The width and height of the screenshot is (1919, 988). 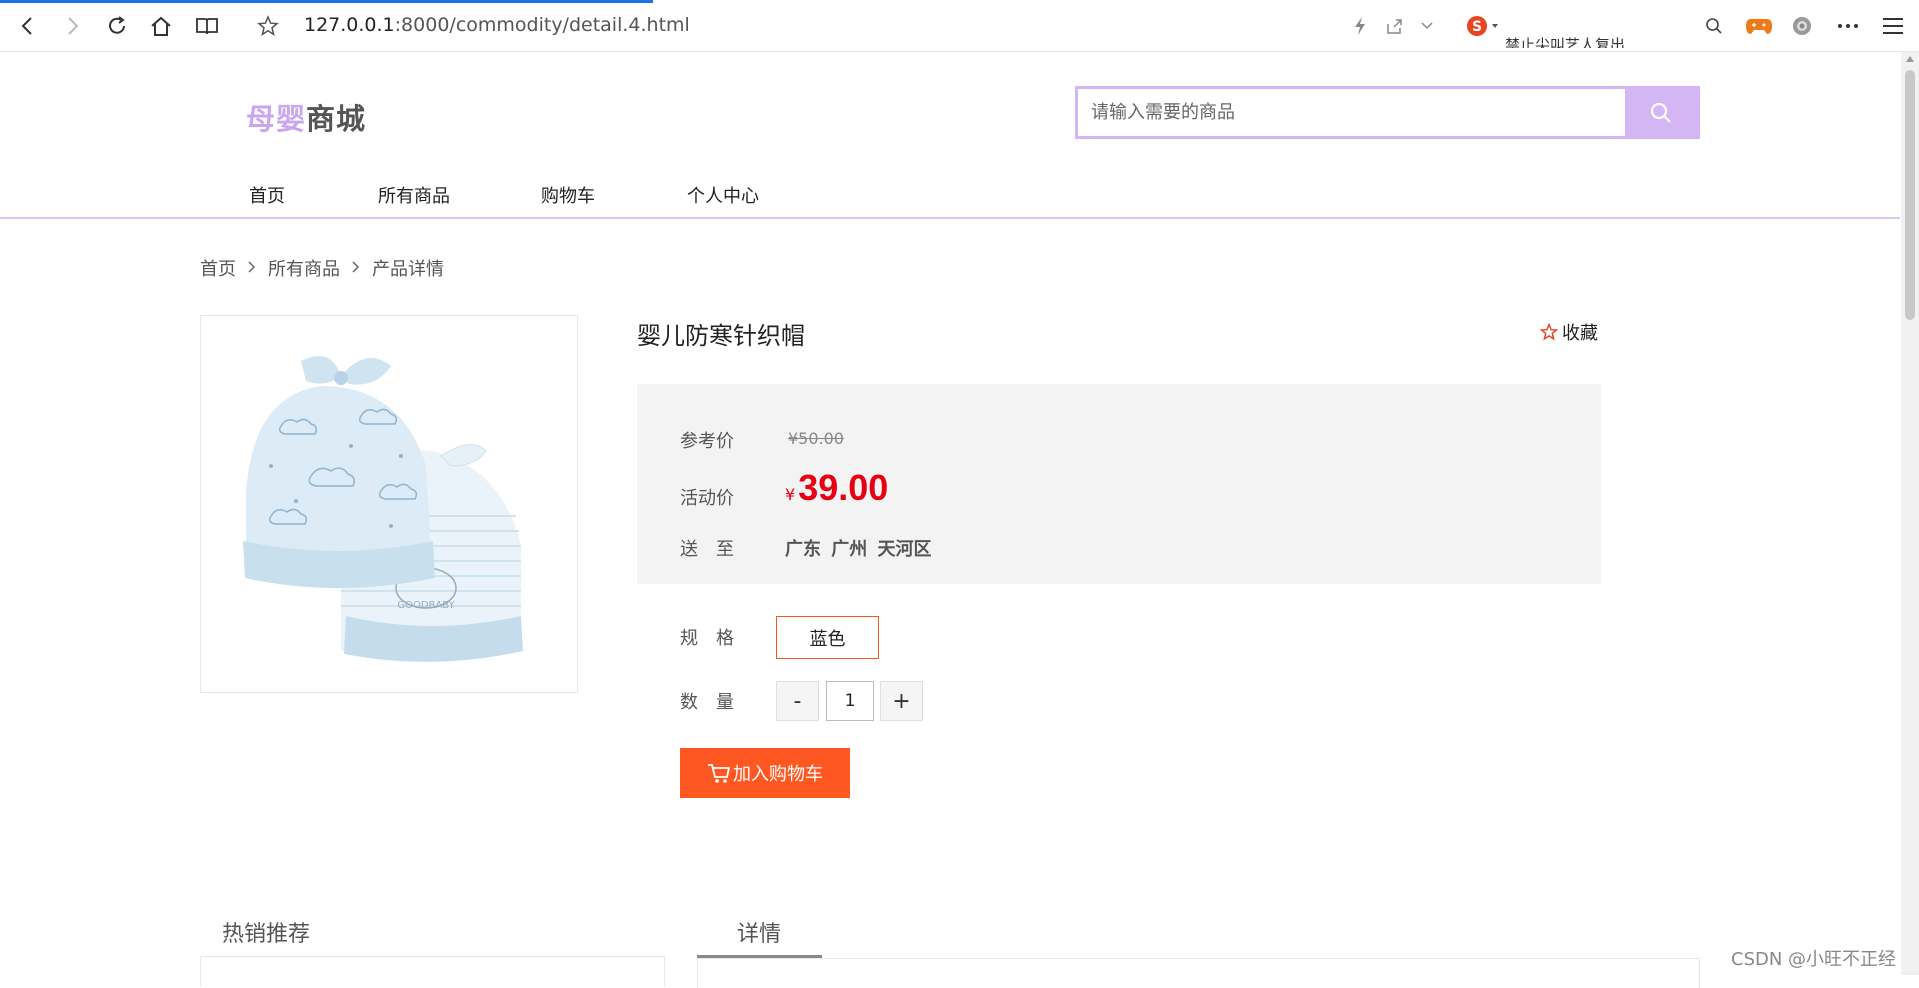 I want to click on share-icon, so click(x=1394, y=26).